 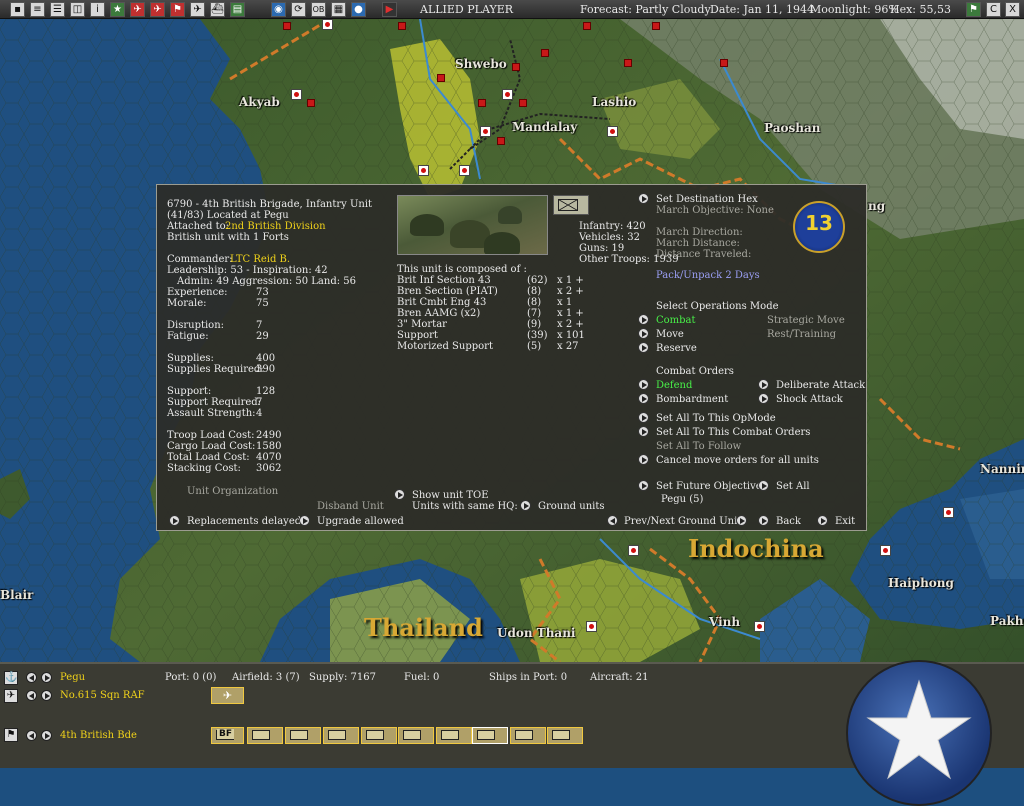 What do you see at coordinates (389, 9) in the screenshot?
I see `play-icon: ▶` at bounding box center [389, 9].